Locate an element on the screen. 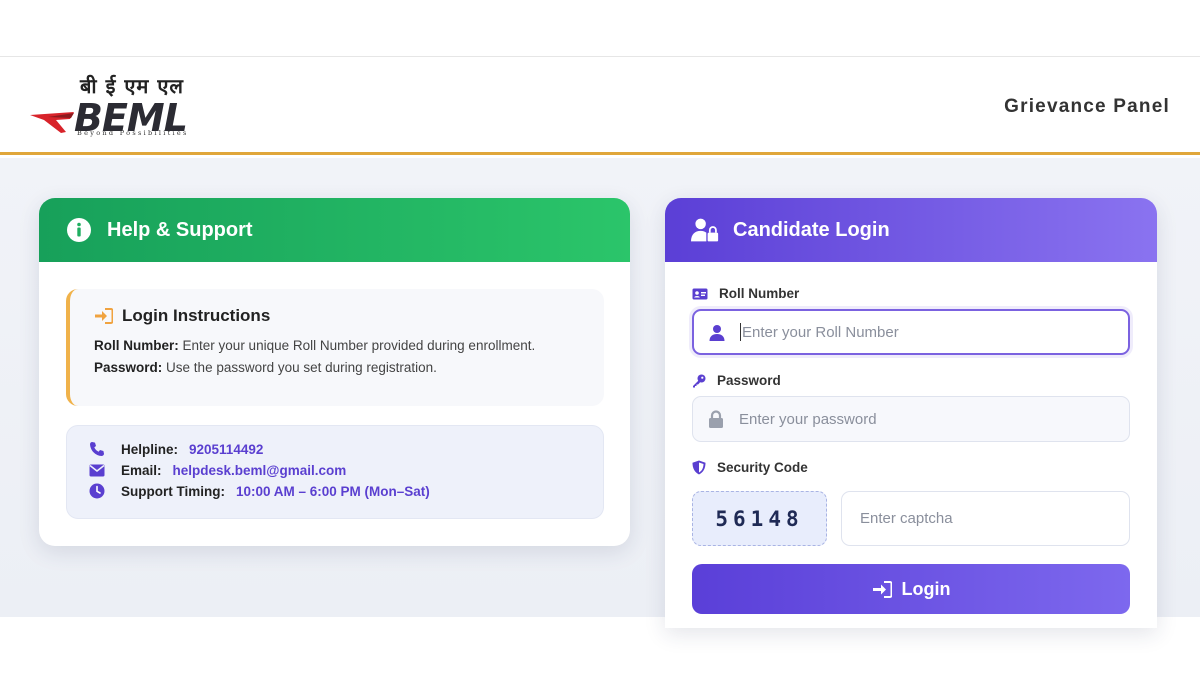 The width and height of the screenshot is (1200, 675). login-button-label: Login is located at coordinates (926, 588).